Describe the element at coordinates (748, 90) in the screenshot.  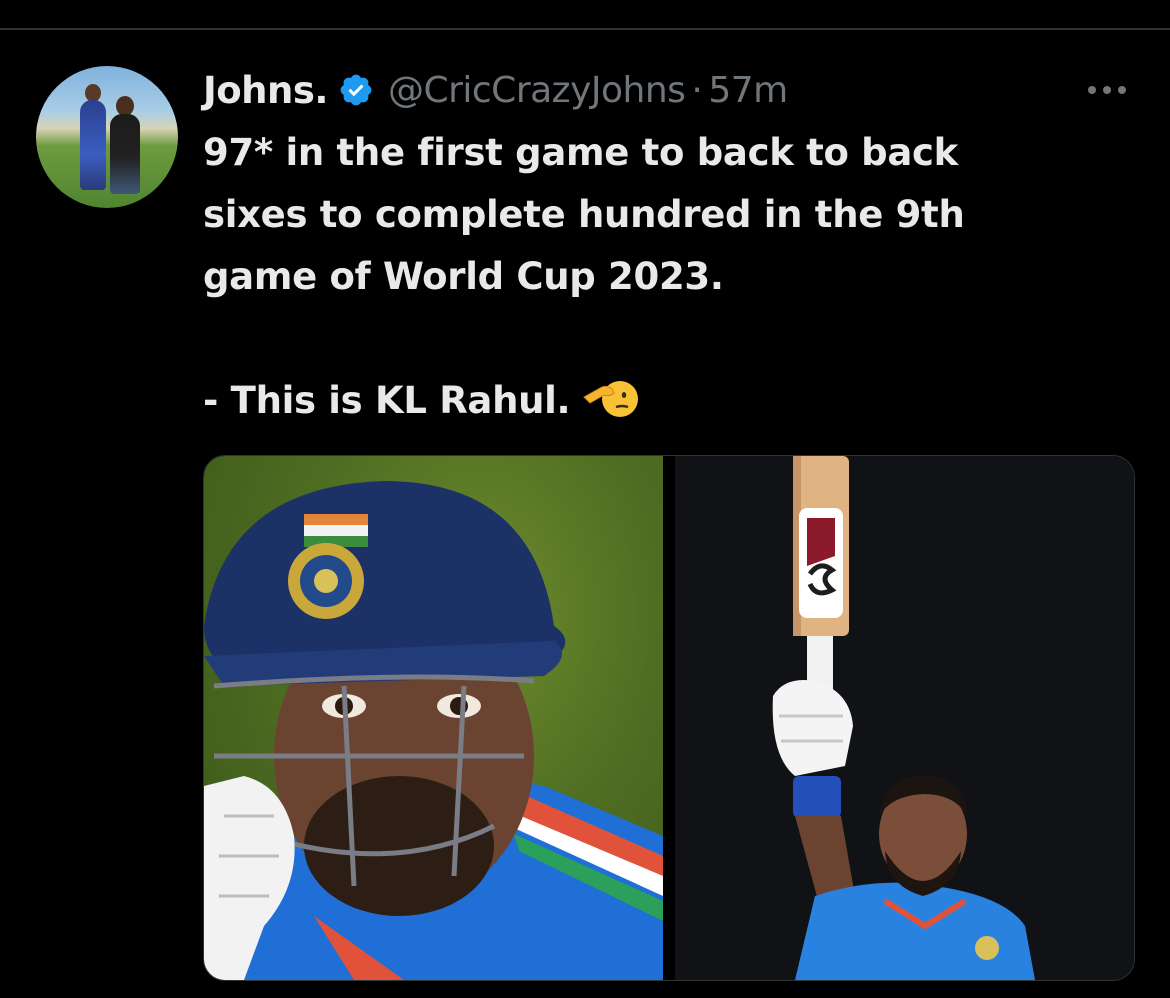
I see `tweet-time: 57m` at that location.